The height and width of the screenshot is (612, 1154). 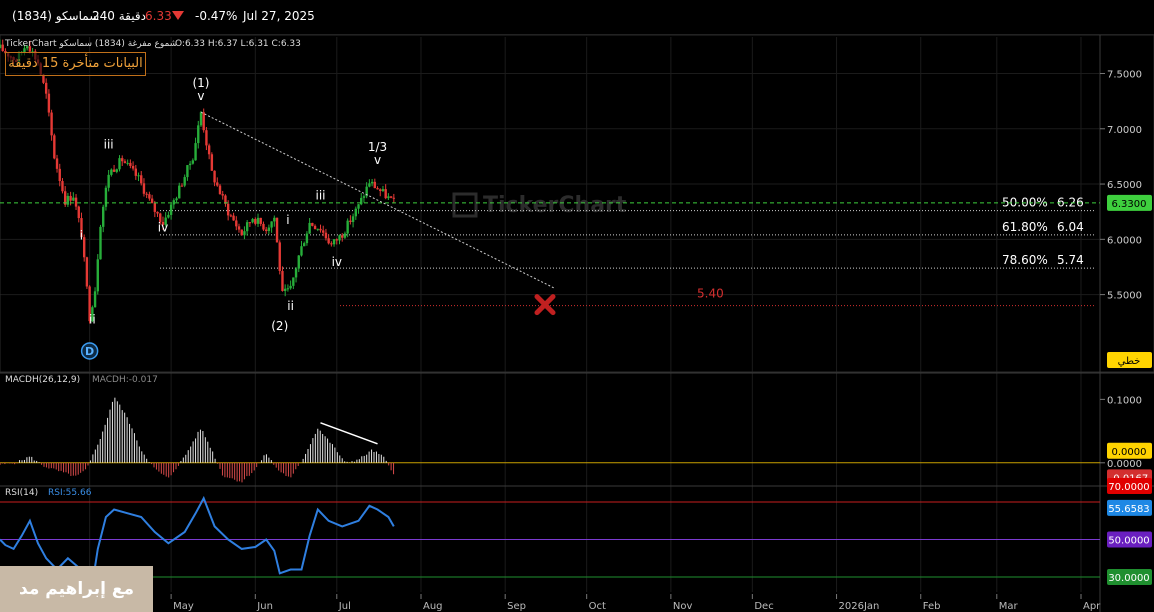 What do you see at coordinates (555, 205) in the screenshot?
I see `tickerchart-watermark: TickerChart` at bounding box center [555, 205].